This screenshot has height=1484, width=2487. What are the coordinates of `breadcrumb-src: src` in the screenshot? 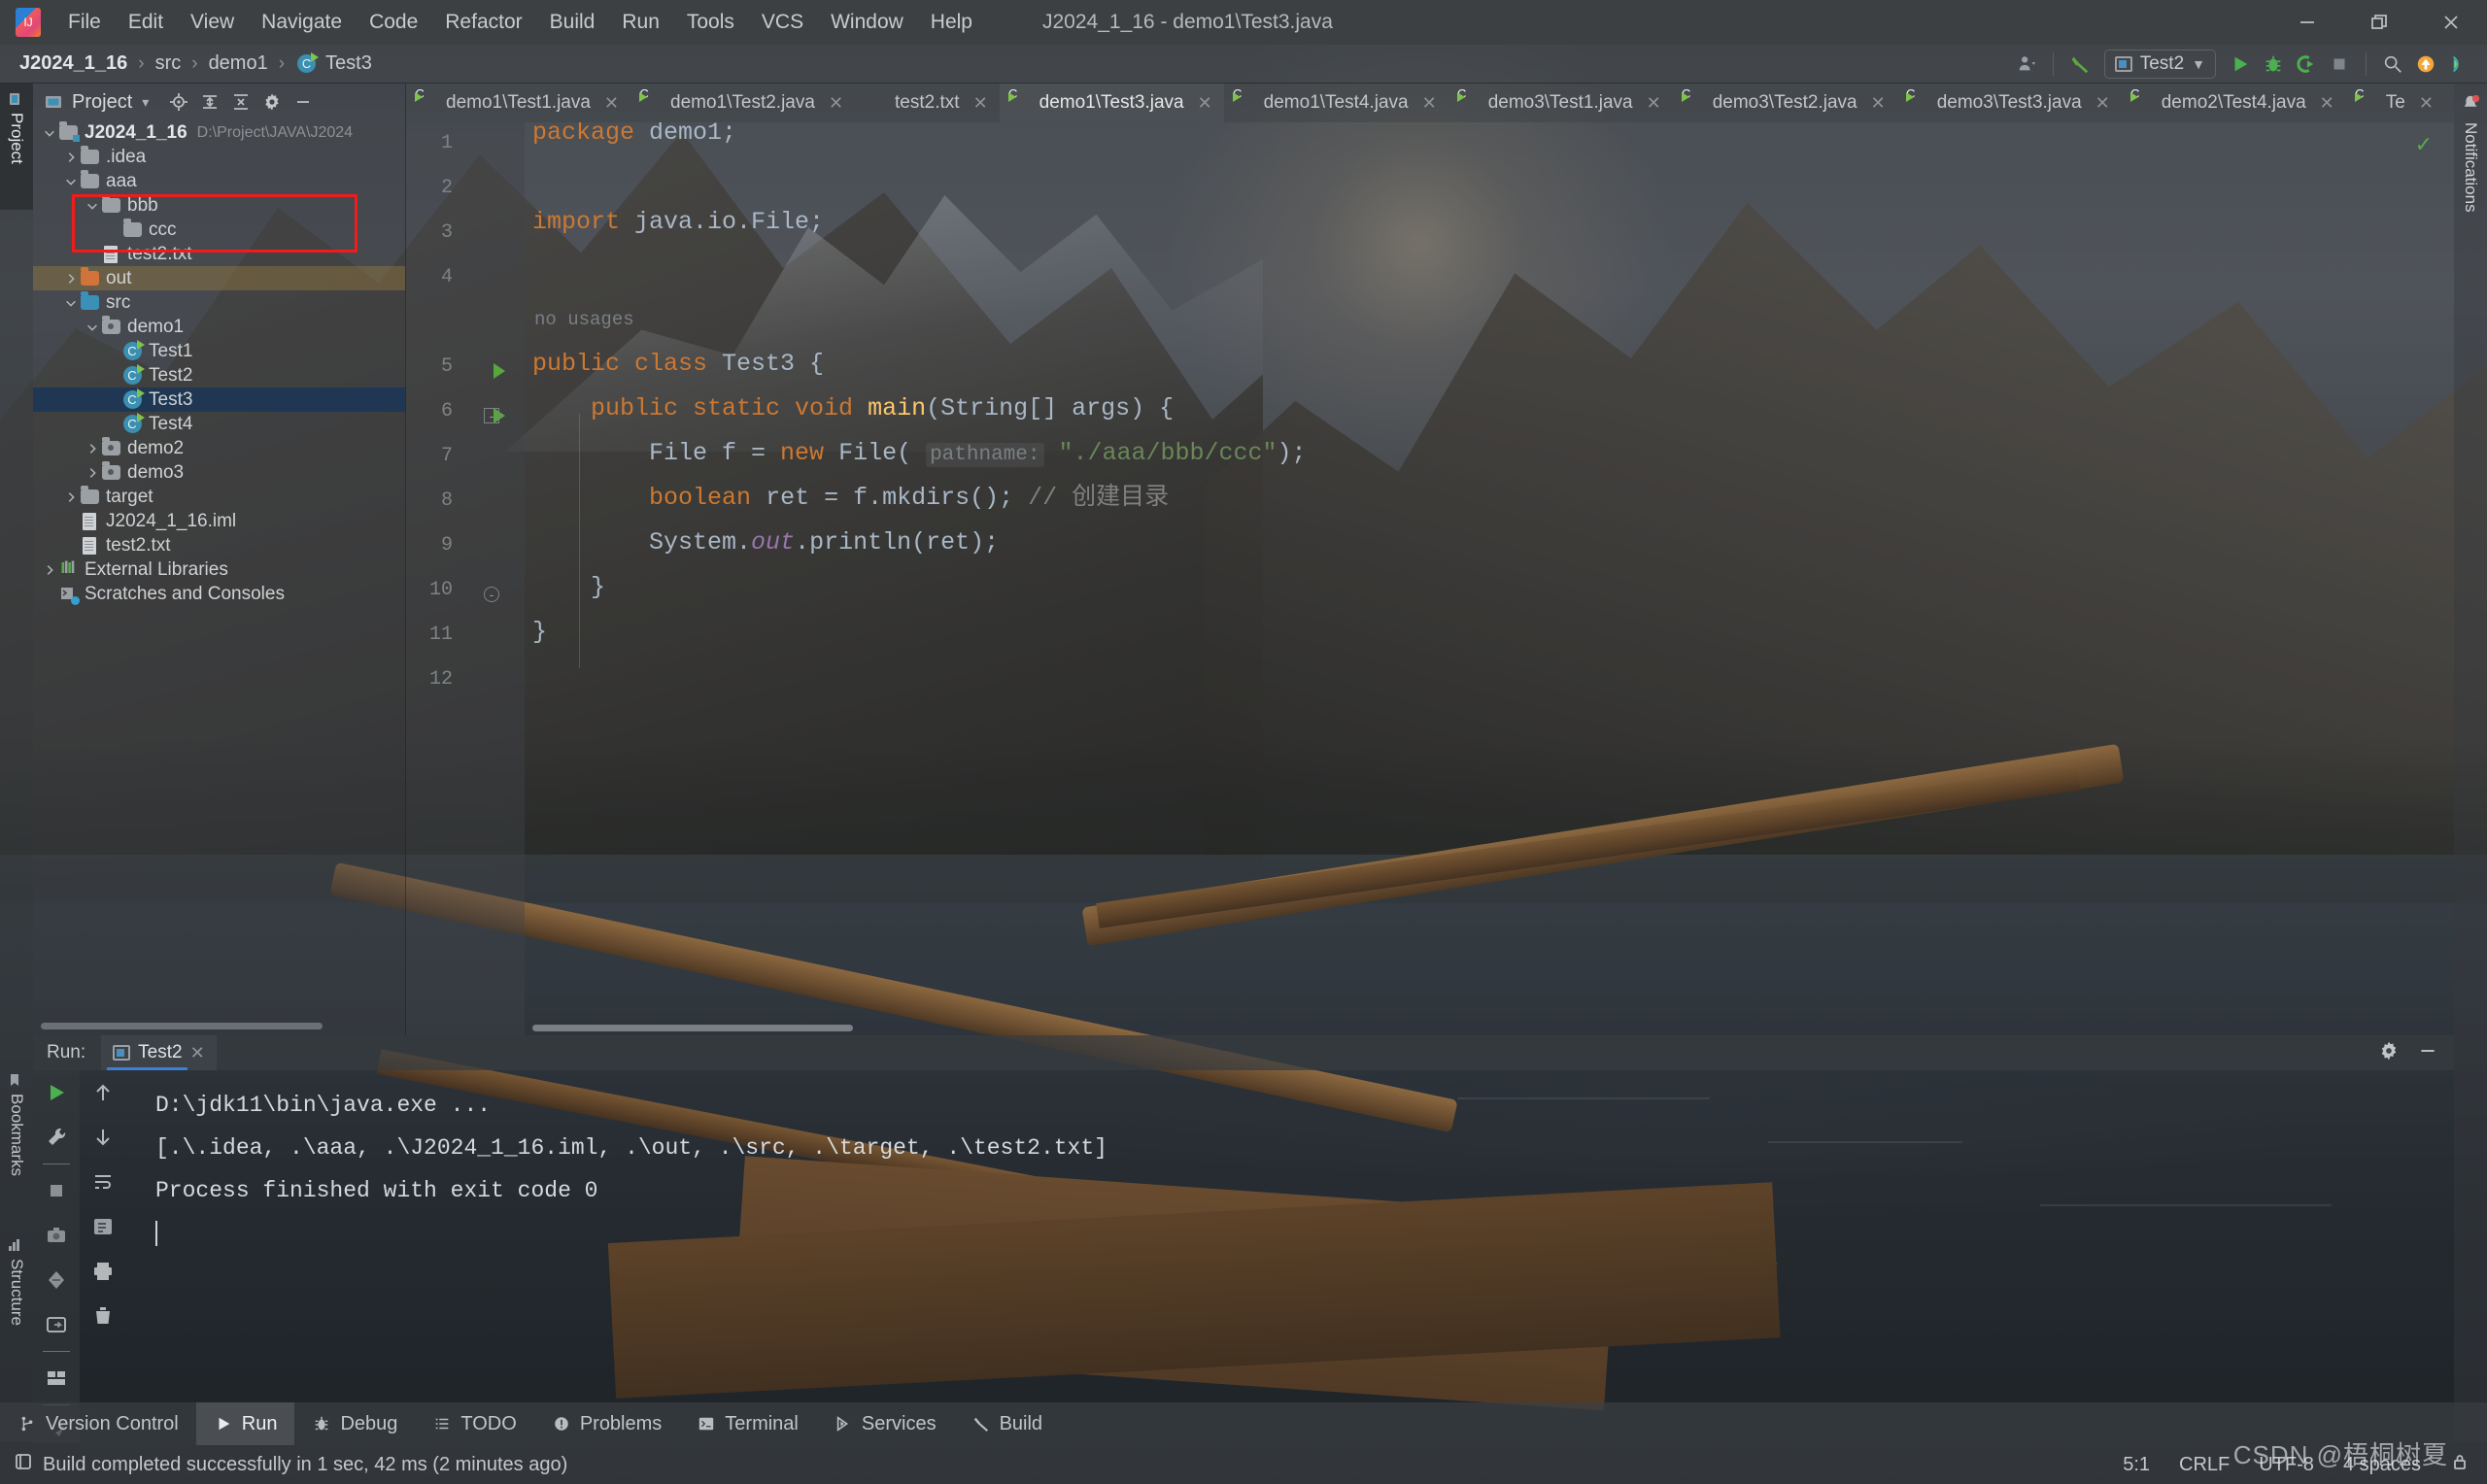 It's located at (168, 64).